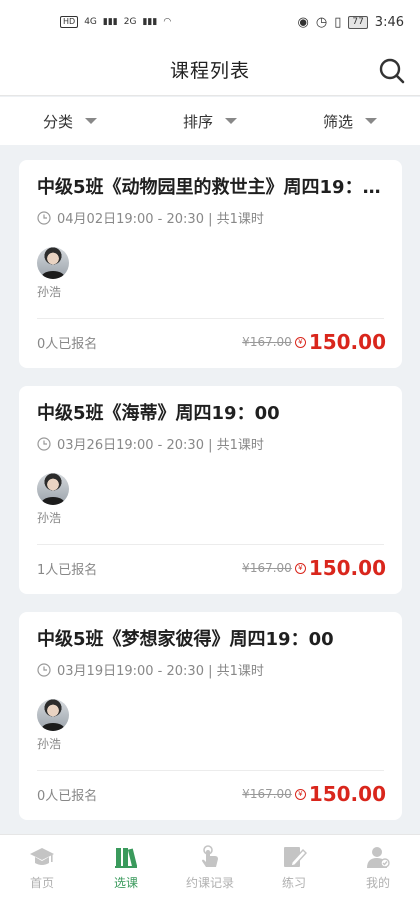 This screenshot has height=900, width=420. Describe the element at coordinates (69, 22) in the screenshot. I see `hd-indicator: HD` at that location.